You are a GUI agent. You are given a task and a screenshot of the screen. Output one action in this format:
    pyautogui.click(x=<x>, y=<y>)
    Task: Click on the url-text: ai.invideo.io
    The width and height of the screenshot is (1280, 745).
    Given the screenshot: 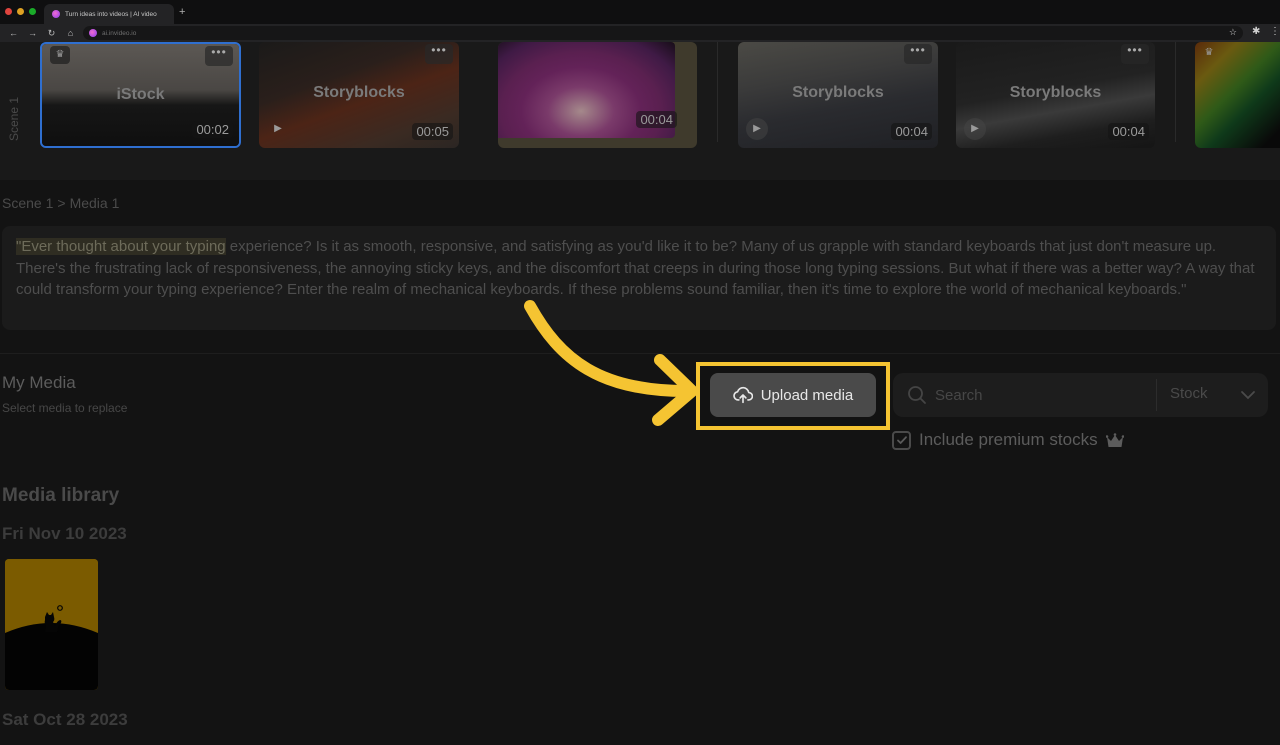 What is the action you would take?
    pyautogui.click(x=119, y=33)
    